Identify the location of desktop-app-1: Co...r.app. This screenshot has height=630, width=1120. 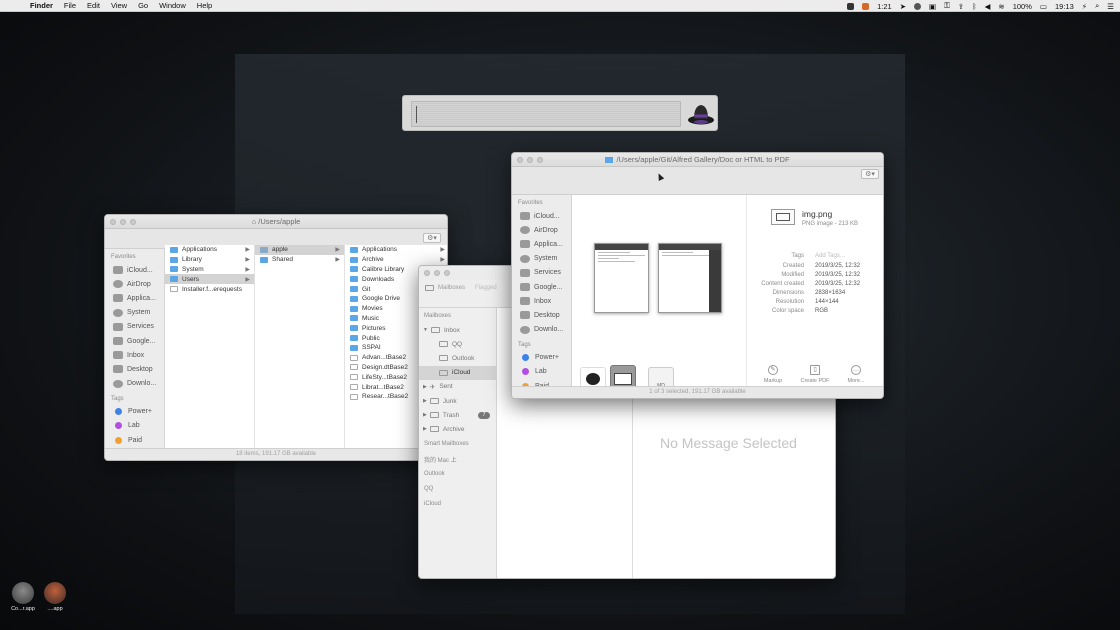
(23, 597).